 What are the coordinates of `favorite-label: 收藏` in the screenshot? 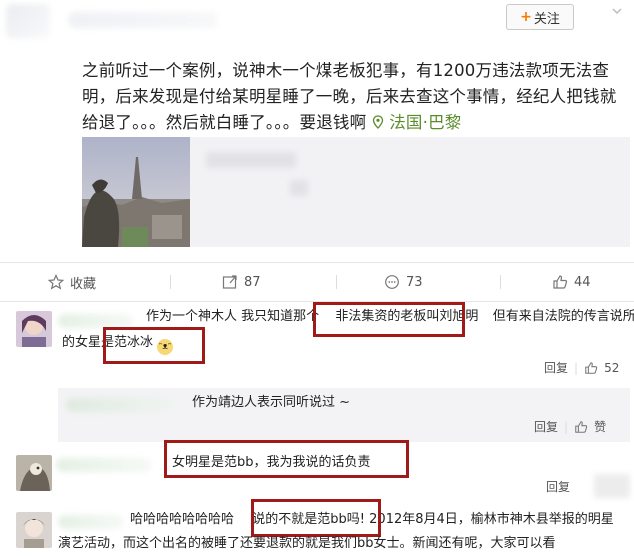 It's located at (83, 284).